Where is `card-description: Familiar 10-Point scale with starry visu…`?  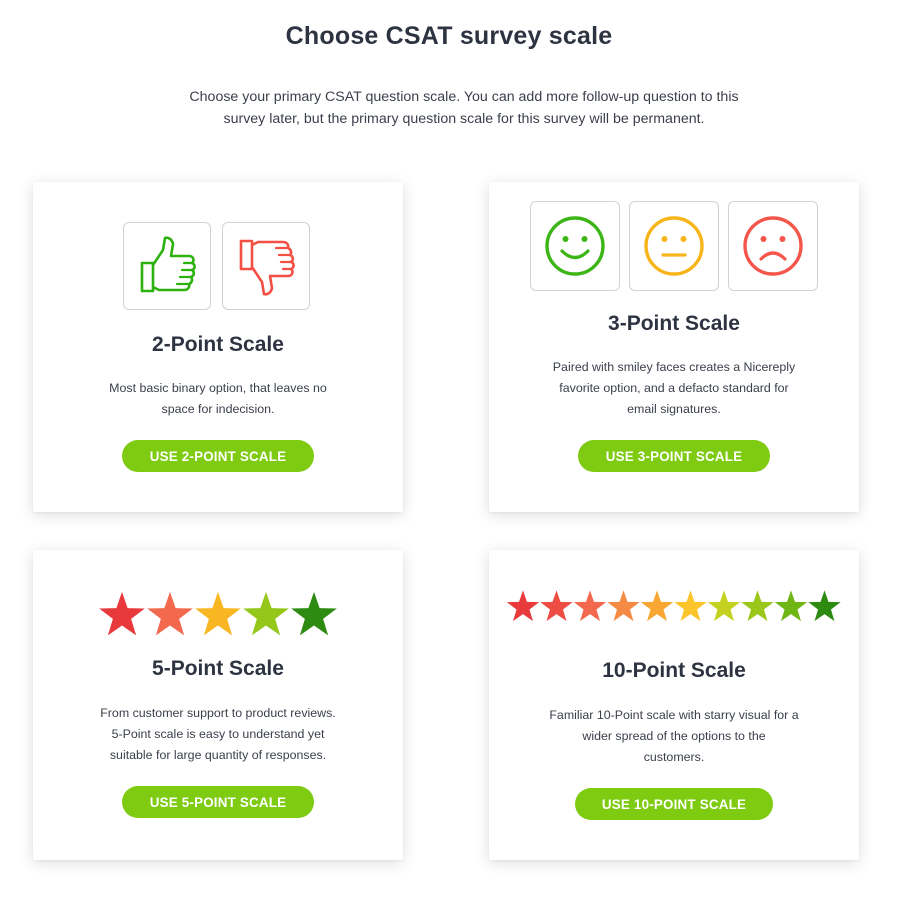 card-description: Familiar 10-Point scale with starry visu… is located at coordinates (674, 736).